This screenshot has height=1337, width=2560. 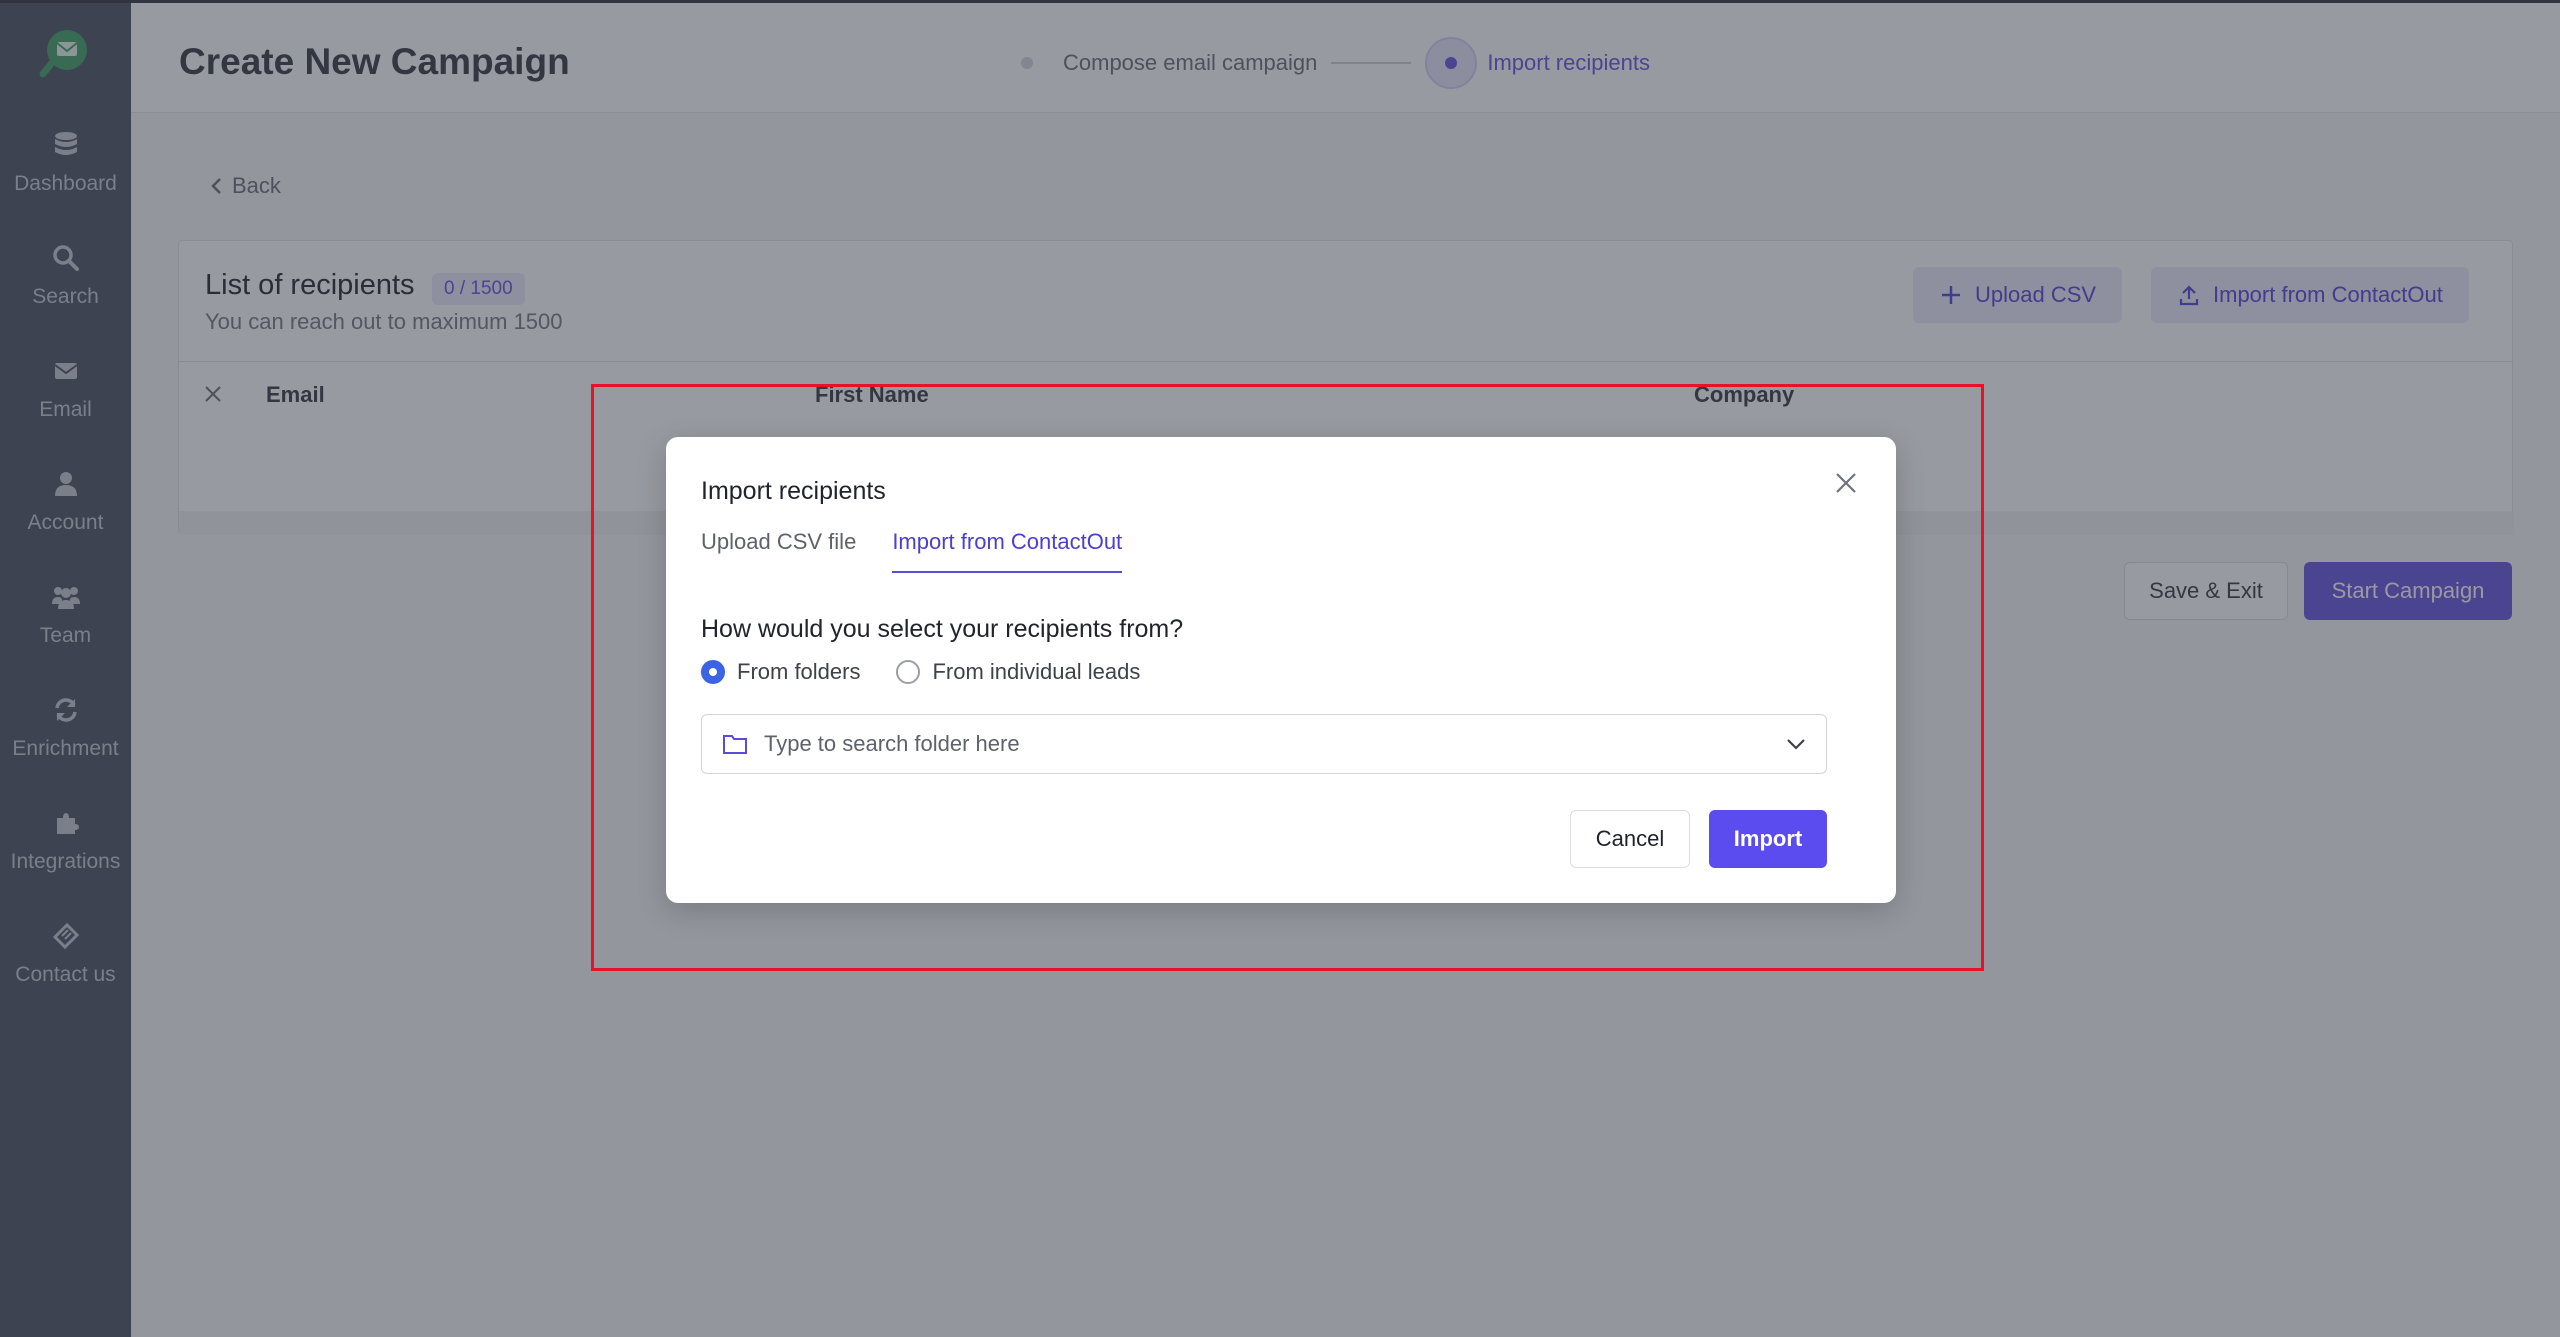 What do you see at coordinates (892, 743) in the screenshot?
I see `folder-search-placeholder: Type to search folder here` at bounding box center [892, 743].